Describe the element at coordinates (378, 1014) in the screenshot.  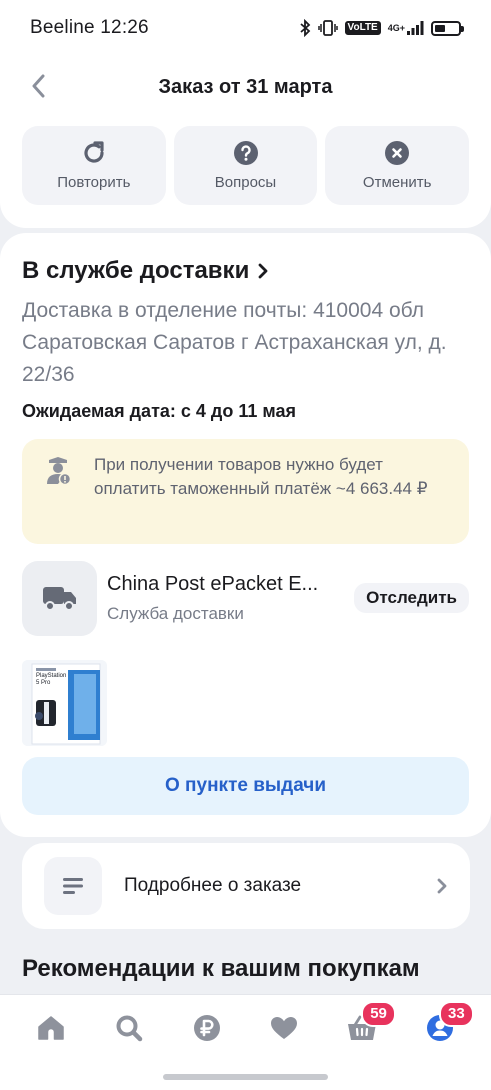
I see `cart-badge: 59` at that location.